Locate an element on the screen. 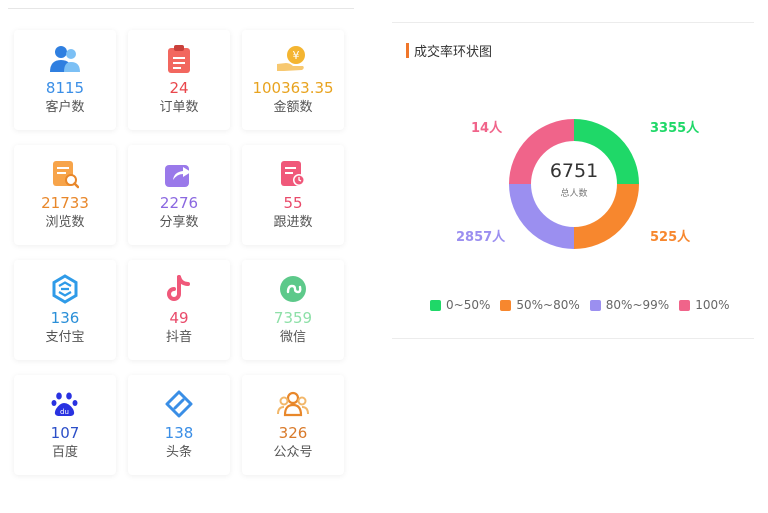  legend-label: 80%~99% is located at coordinates (637, 305).